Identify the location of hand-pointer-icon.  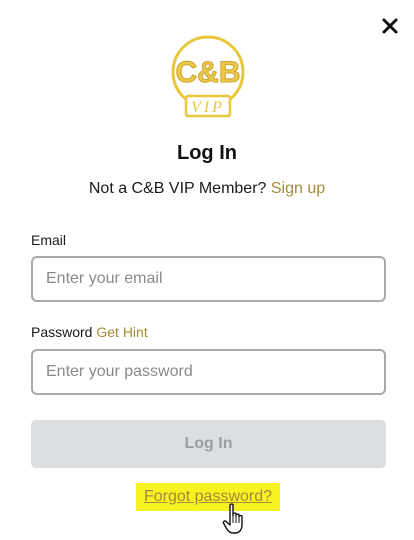
(232, 518).